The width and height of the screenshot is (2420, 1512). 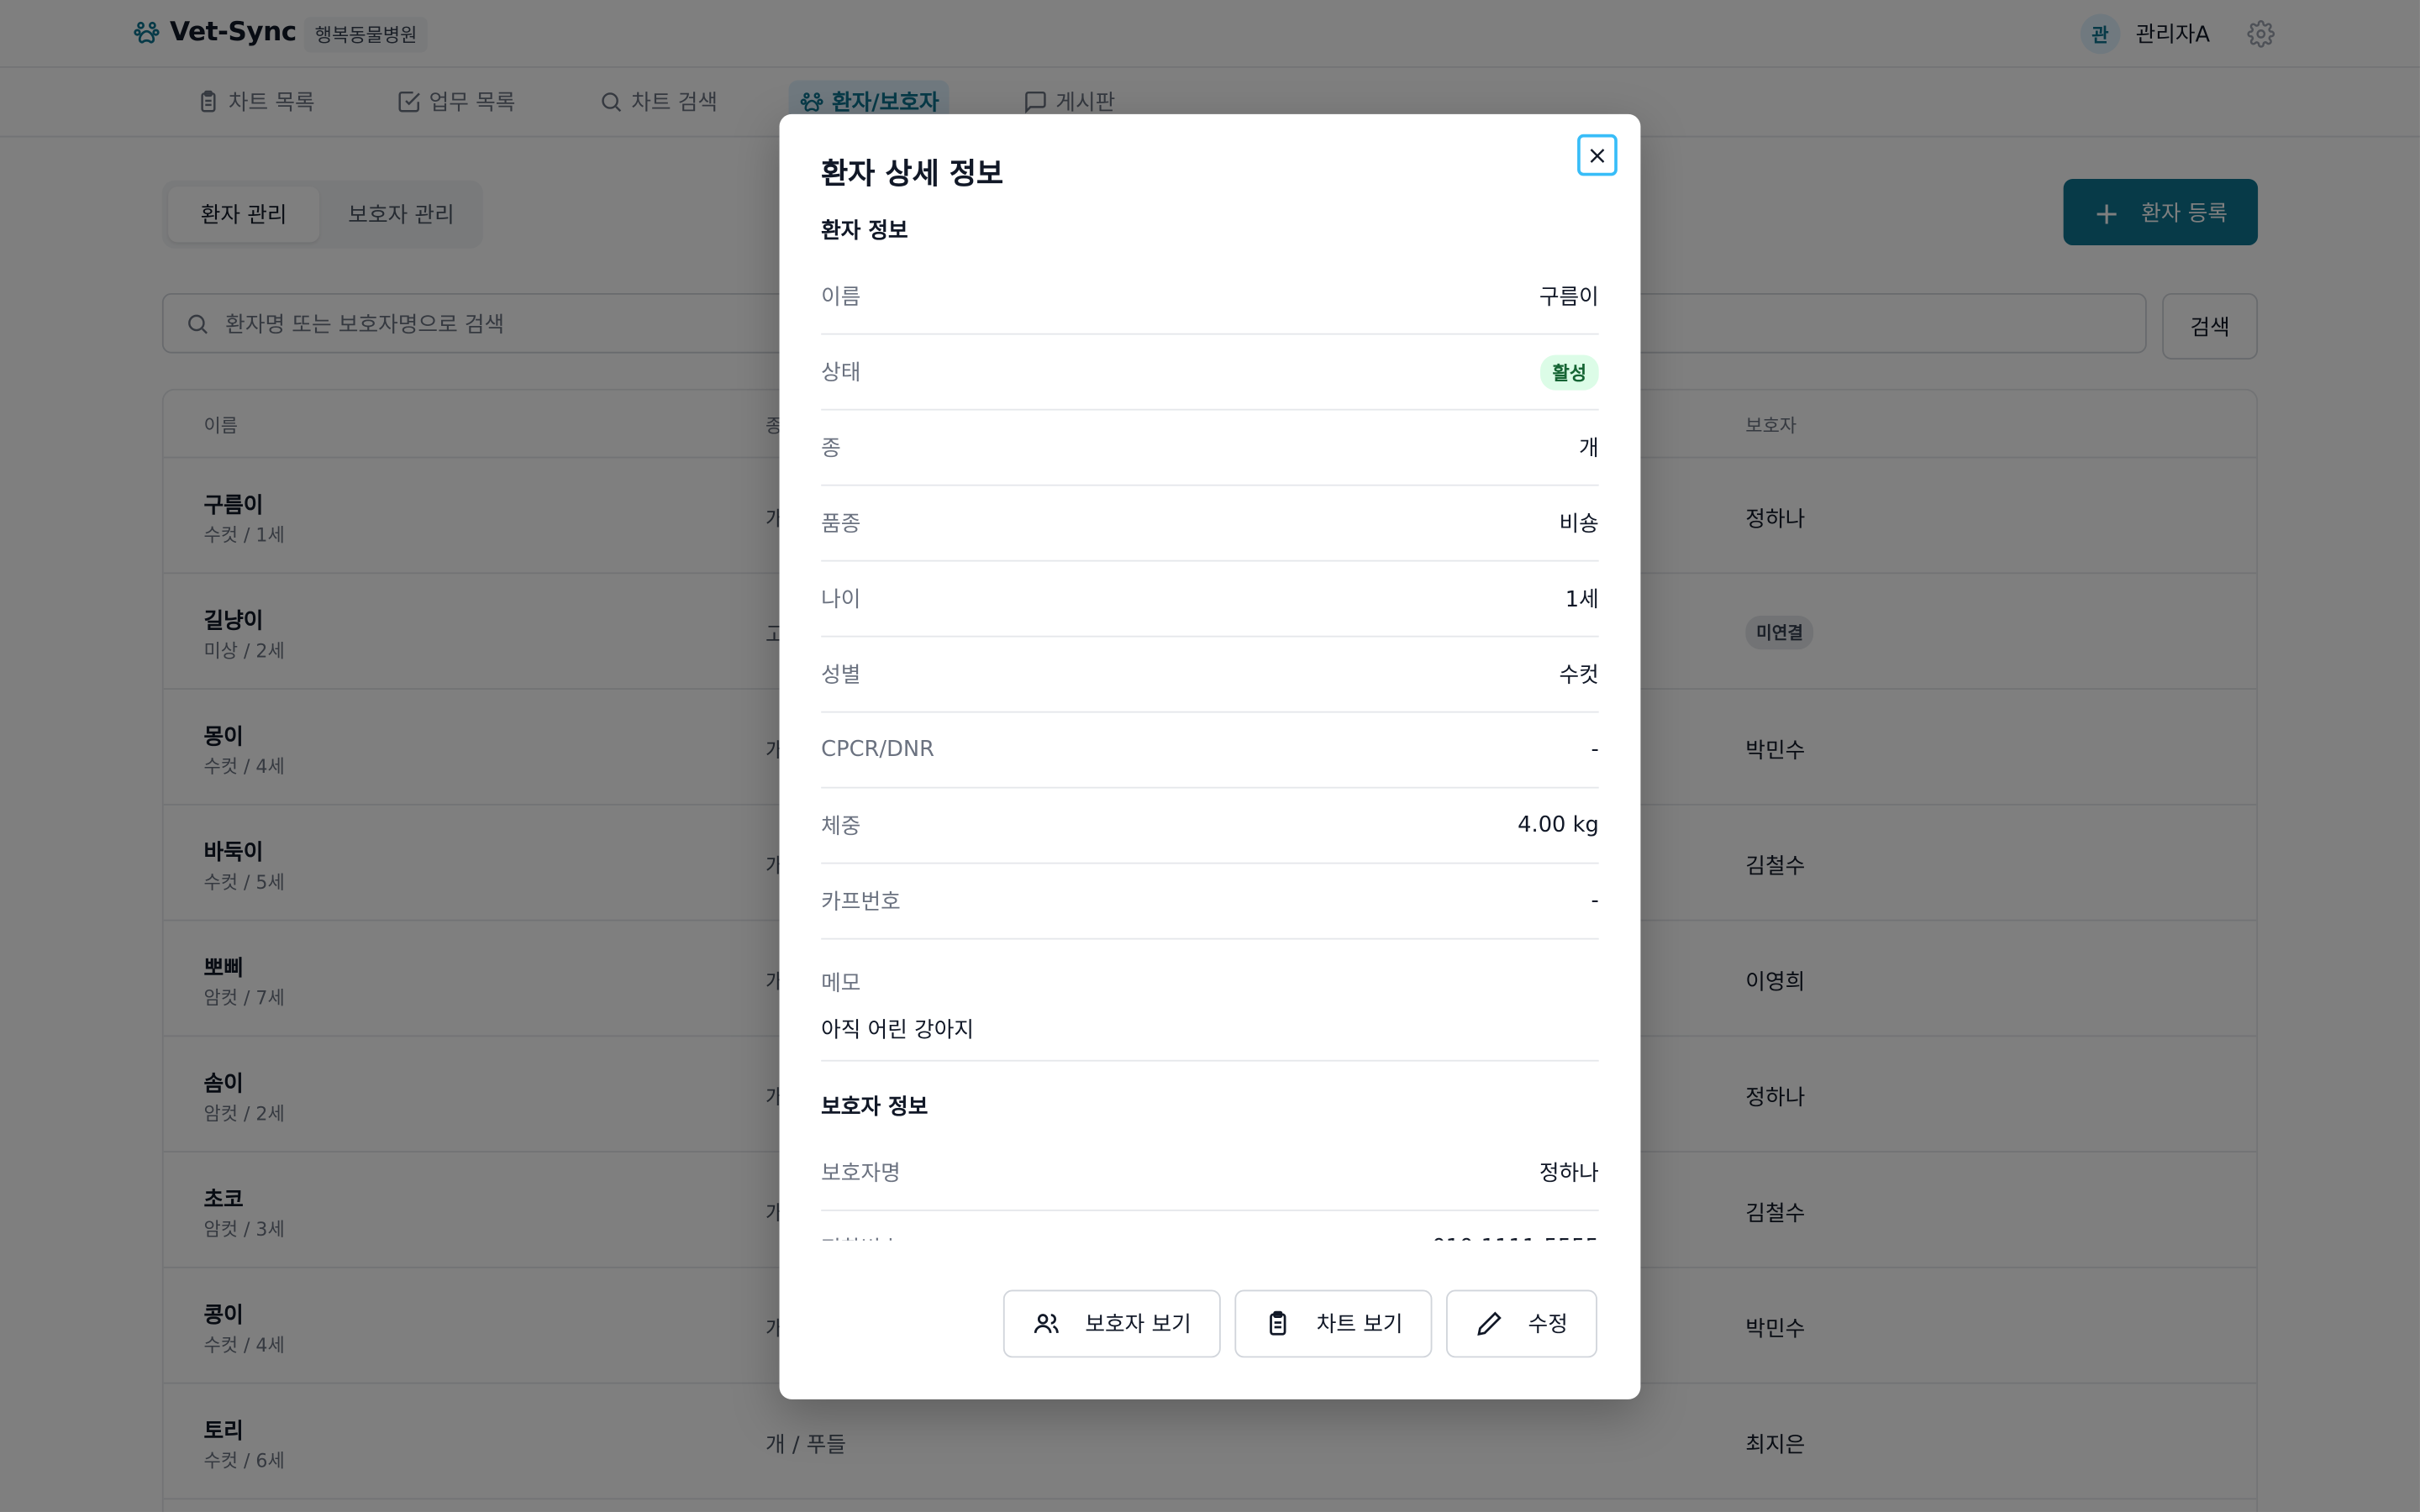 What do you see at coordinates (1515, 1238) in the screenshot?
I see `field-value: 010-1111-5555` at bounding box center [1515, 1238].